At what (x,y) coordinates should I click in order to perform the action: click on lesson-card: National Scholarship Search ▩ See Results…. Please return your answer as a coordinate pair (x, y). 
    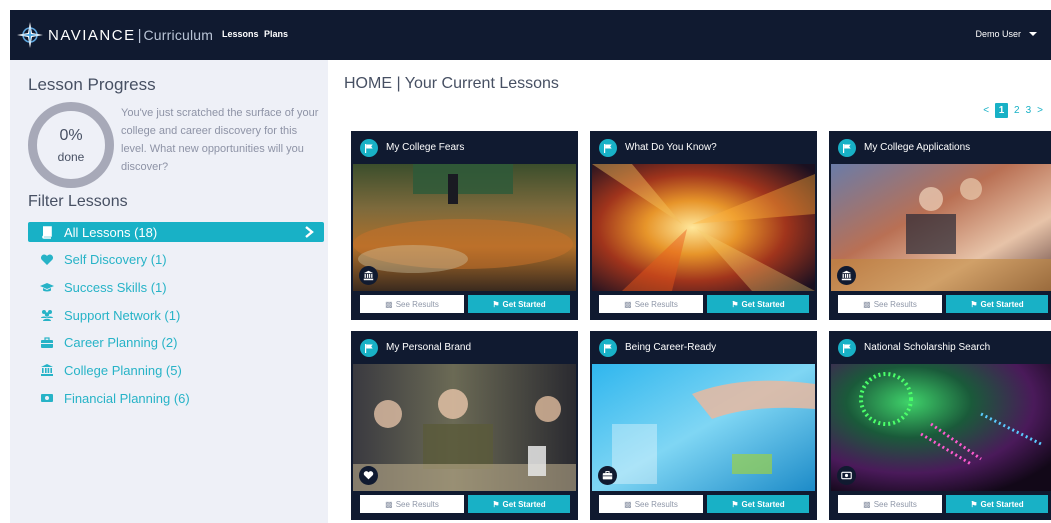
    Looking at the image, I should click on (940, 425).